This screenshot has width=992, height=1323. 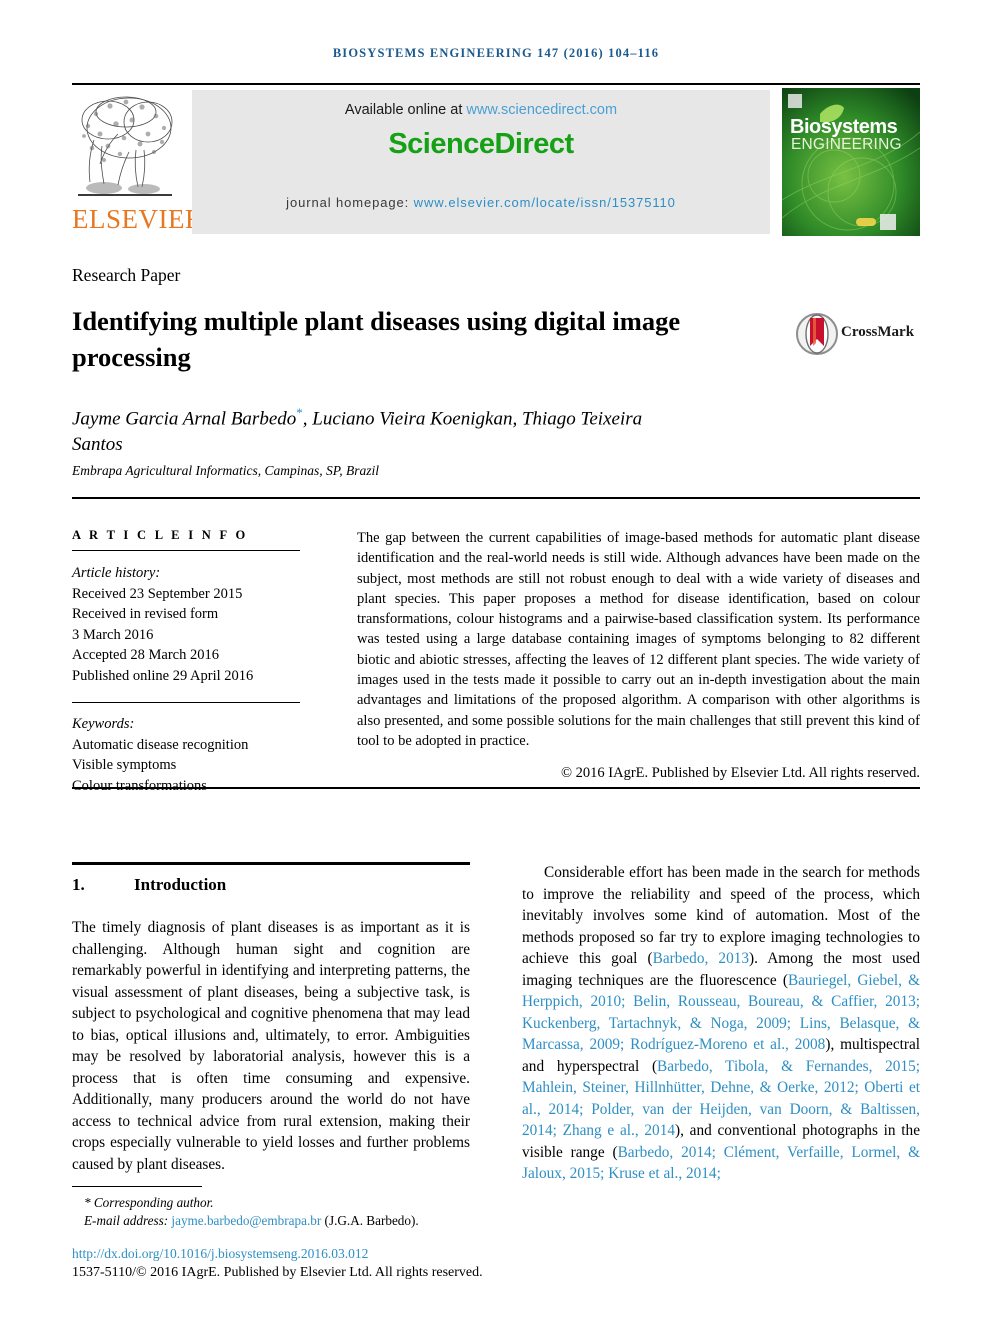 I want to click on corresponding-author-note: * Corresponding author., so click(x=302, y=1203).